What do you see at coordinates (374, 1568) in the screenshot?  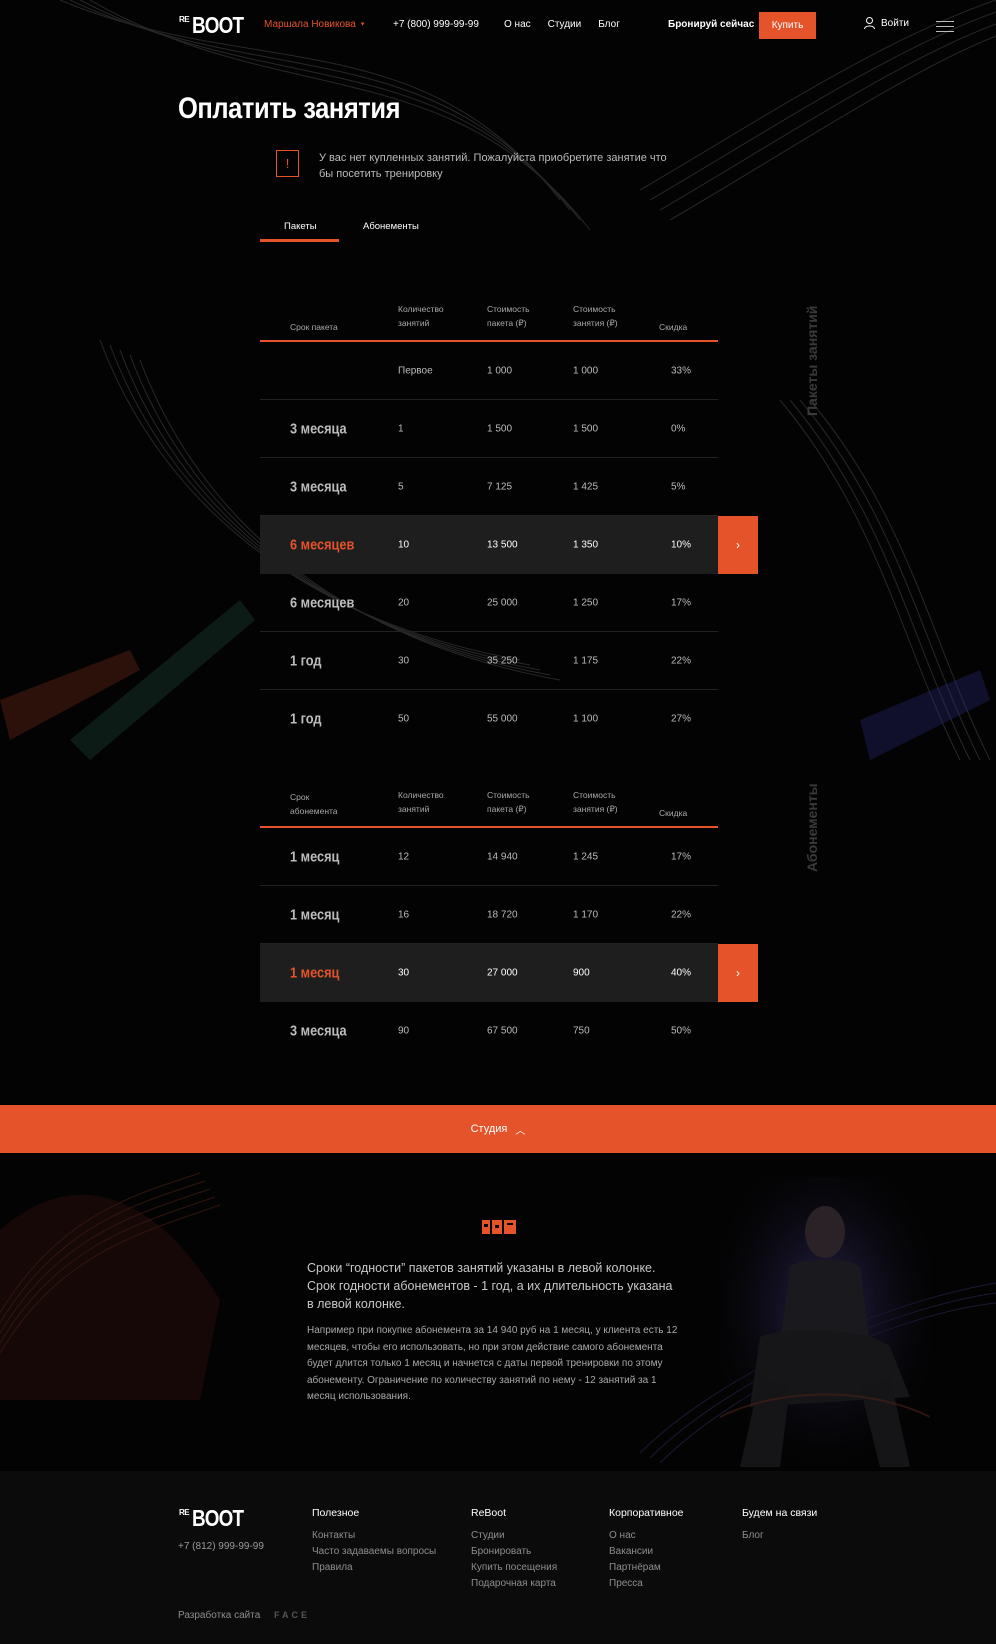 I see `footer-link: Правила` at bounding box center [374, 1568].